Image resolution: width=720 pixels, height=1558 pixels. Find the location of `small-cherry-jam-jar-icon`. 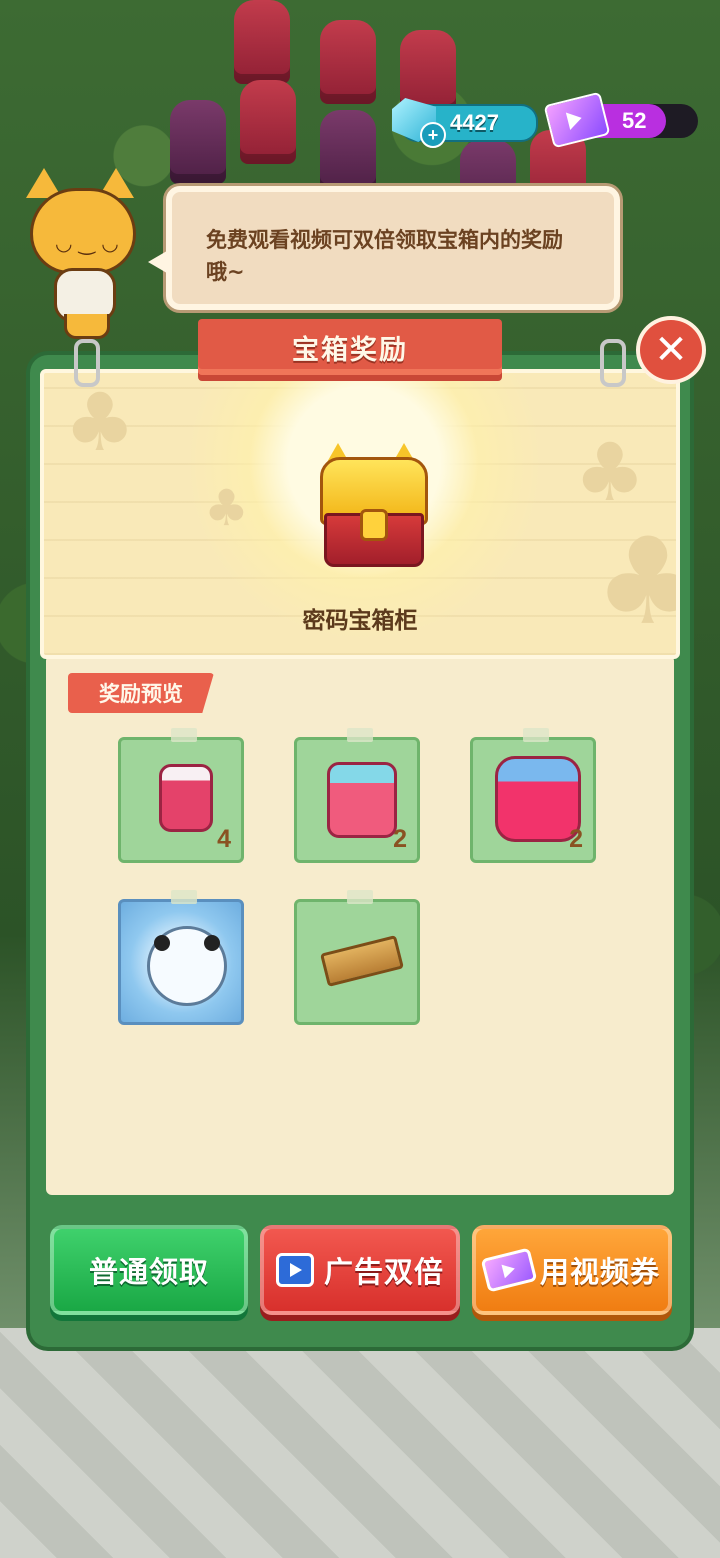

small-cherry-jam-jar-icon is located at coordinates (186, 798).